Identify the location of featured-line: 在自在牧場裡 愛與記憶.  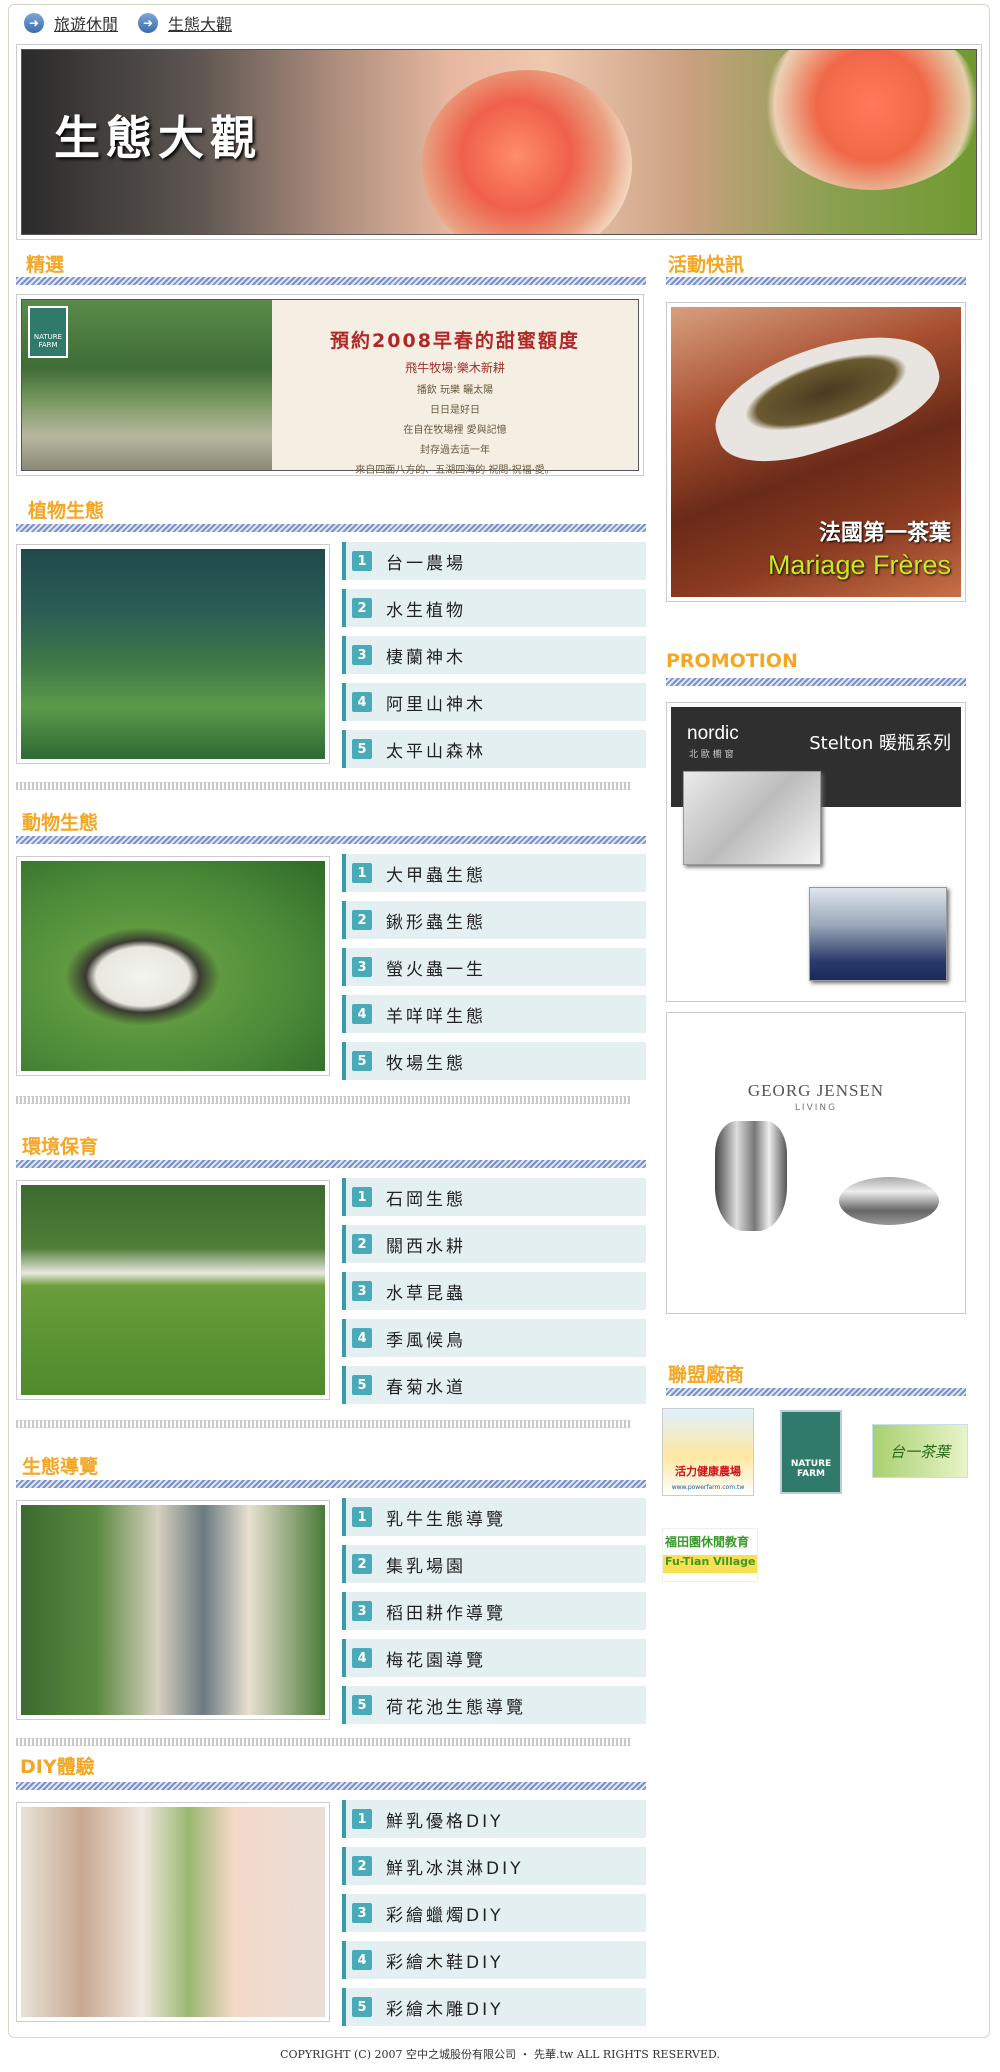
(455, 430).